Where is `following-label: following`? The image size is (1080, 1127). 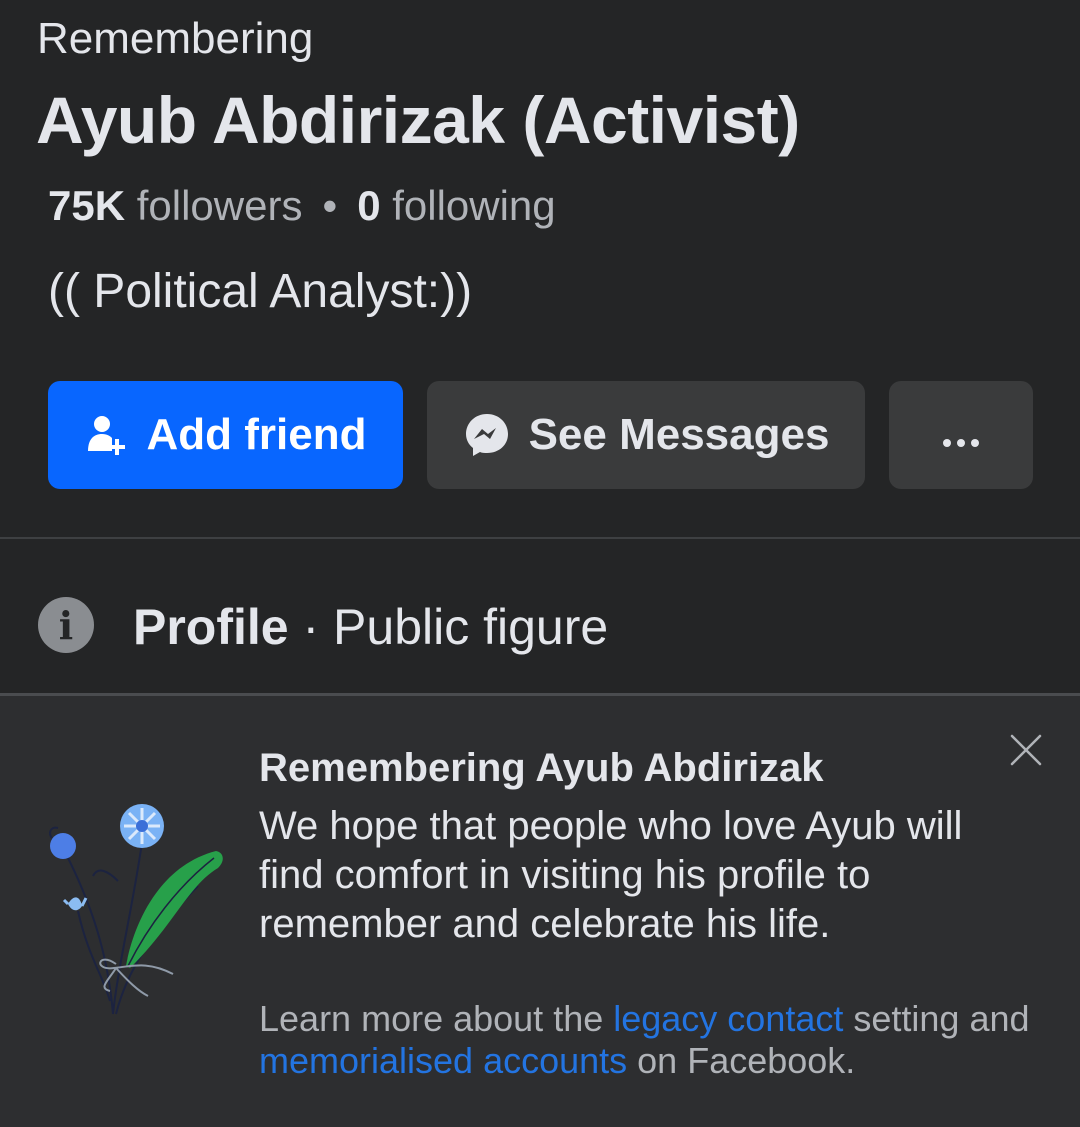
following-label: following is located at coordinates (474, 205).